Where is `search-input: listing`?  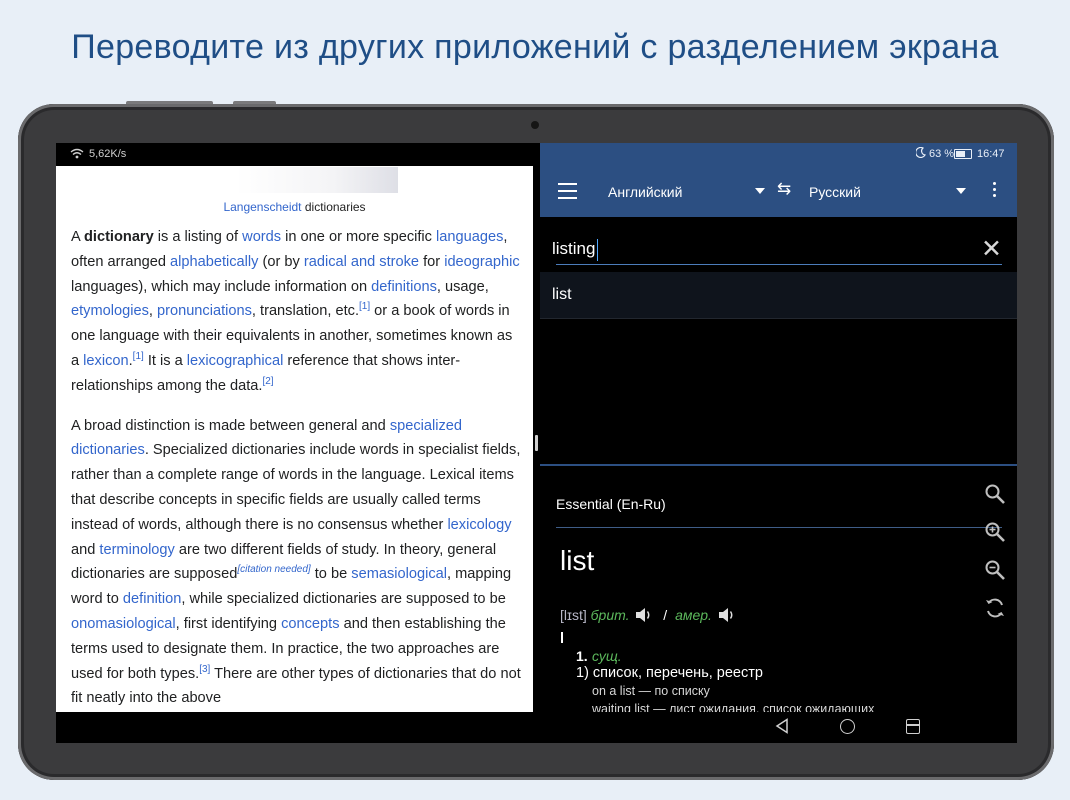
search-input: listing is located at coordinates (573, 249).